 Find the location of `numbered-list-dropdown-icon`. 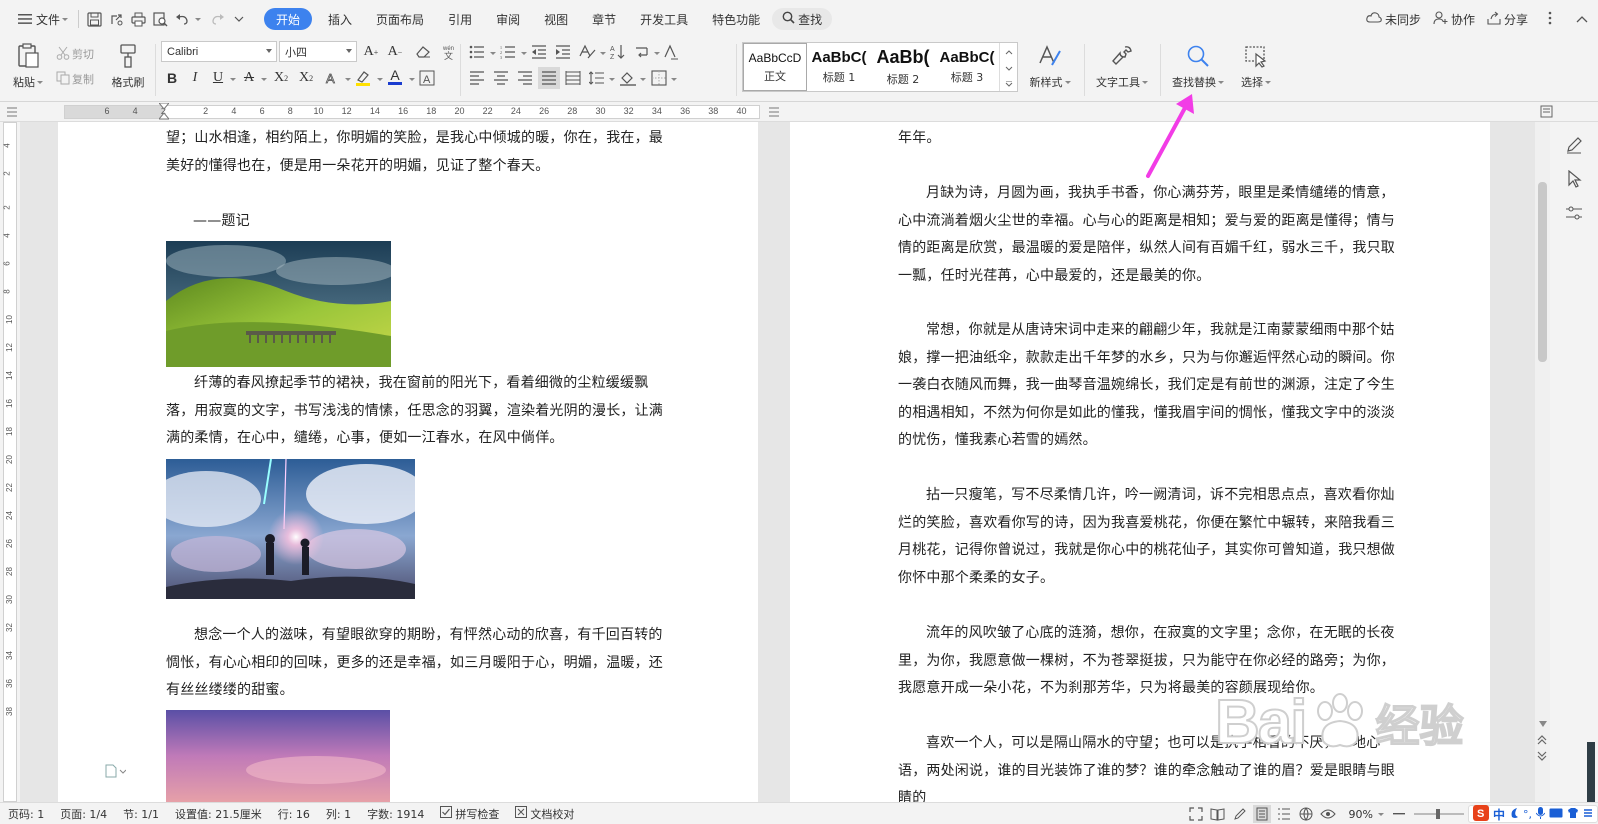

numbered-list-dropdown-icon is located at coordinates (524, 53).